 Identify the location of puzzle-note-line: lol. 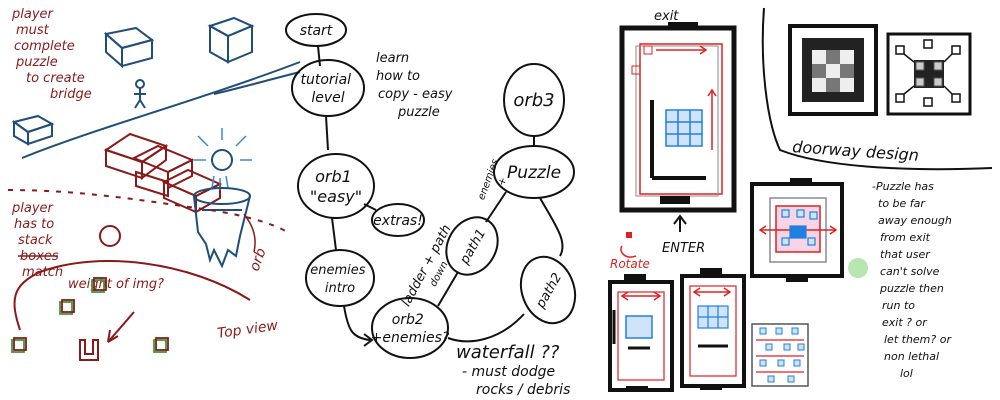
(906, 373).